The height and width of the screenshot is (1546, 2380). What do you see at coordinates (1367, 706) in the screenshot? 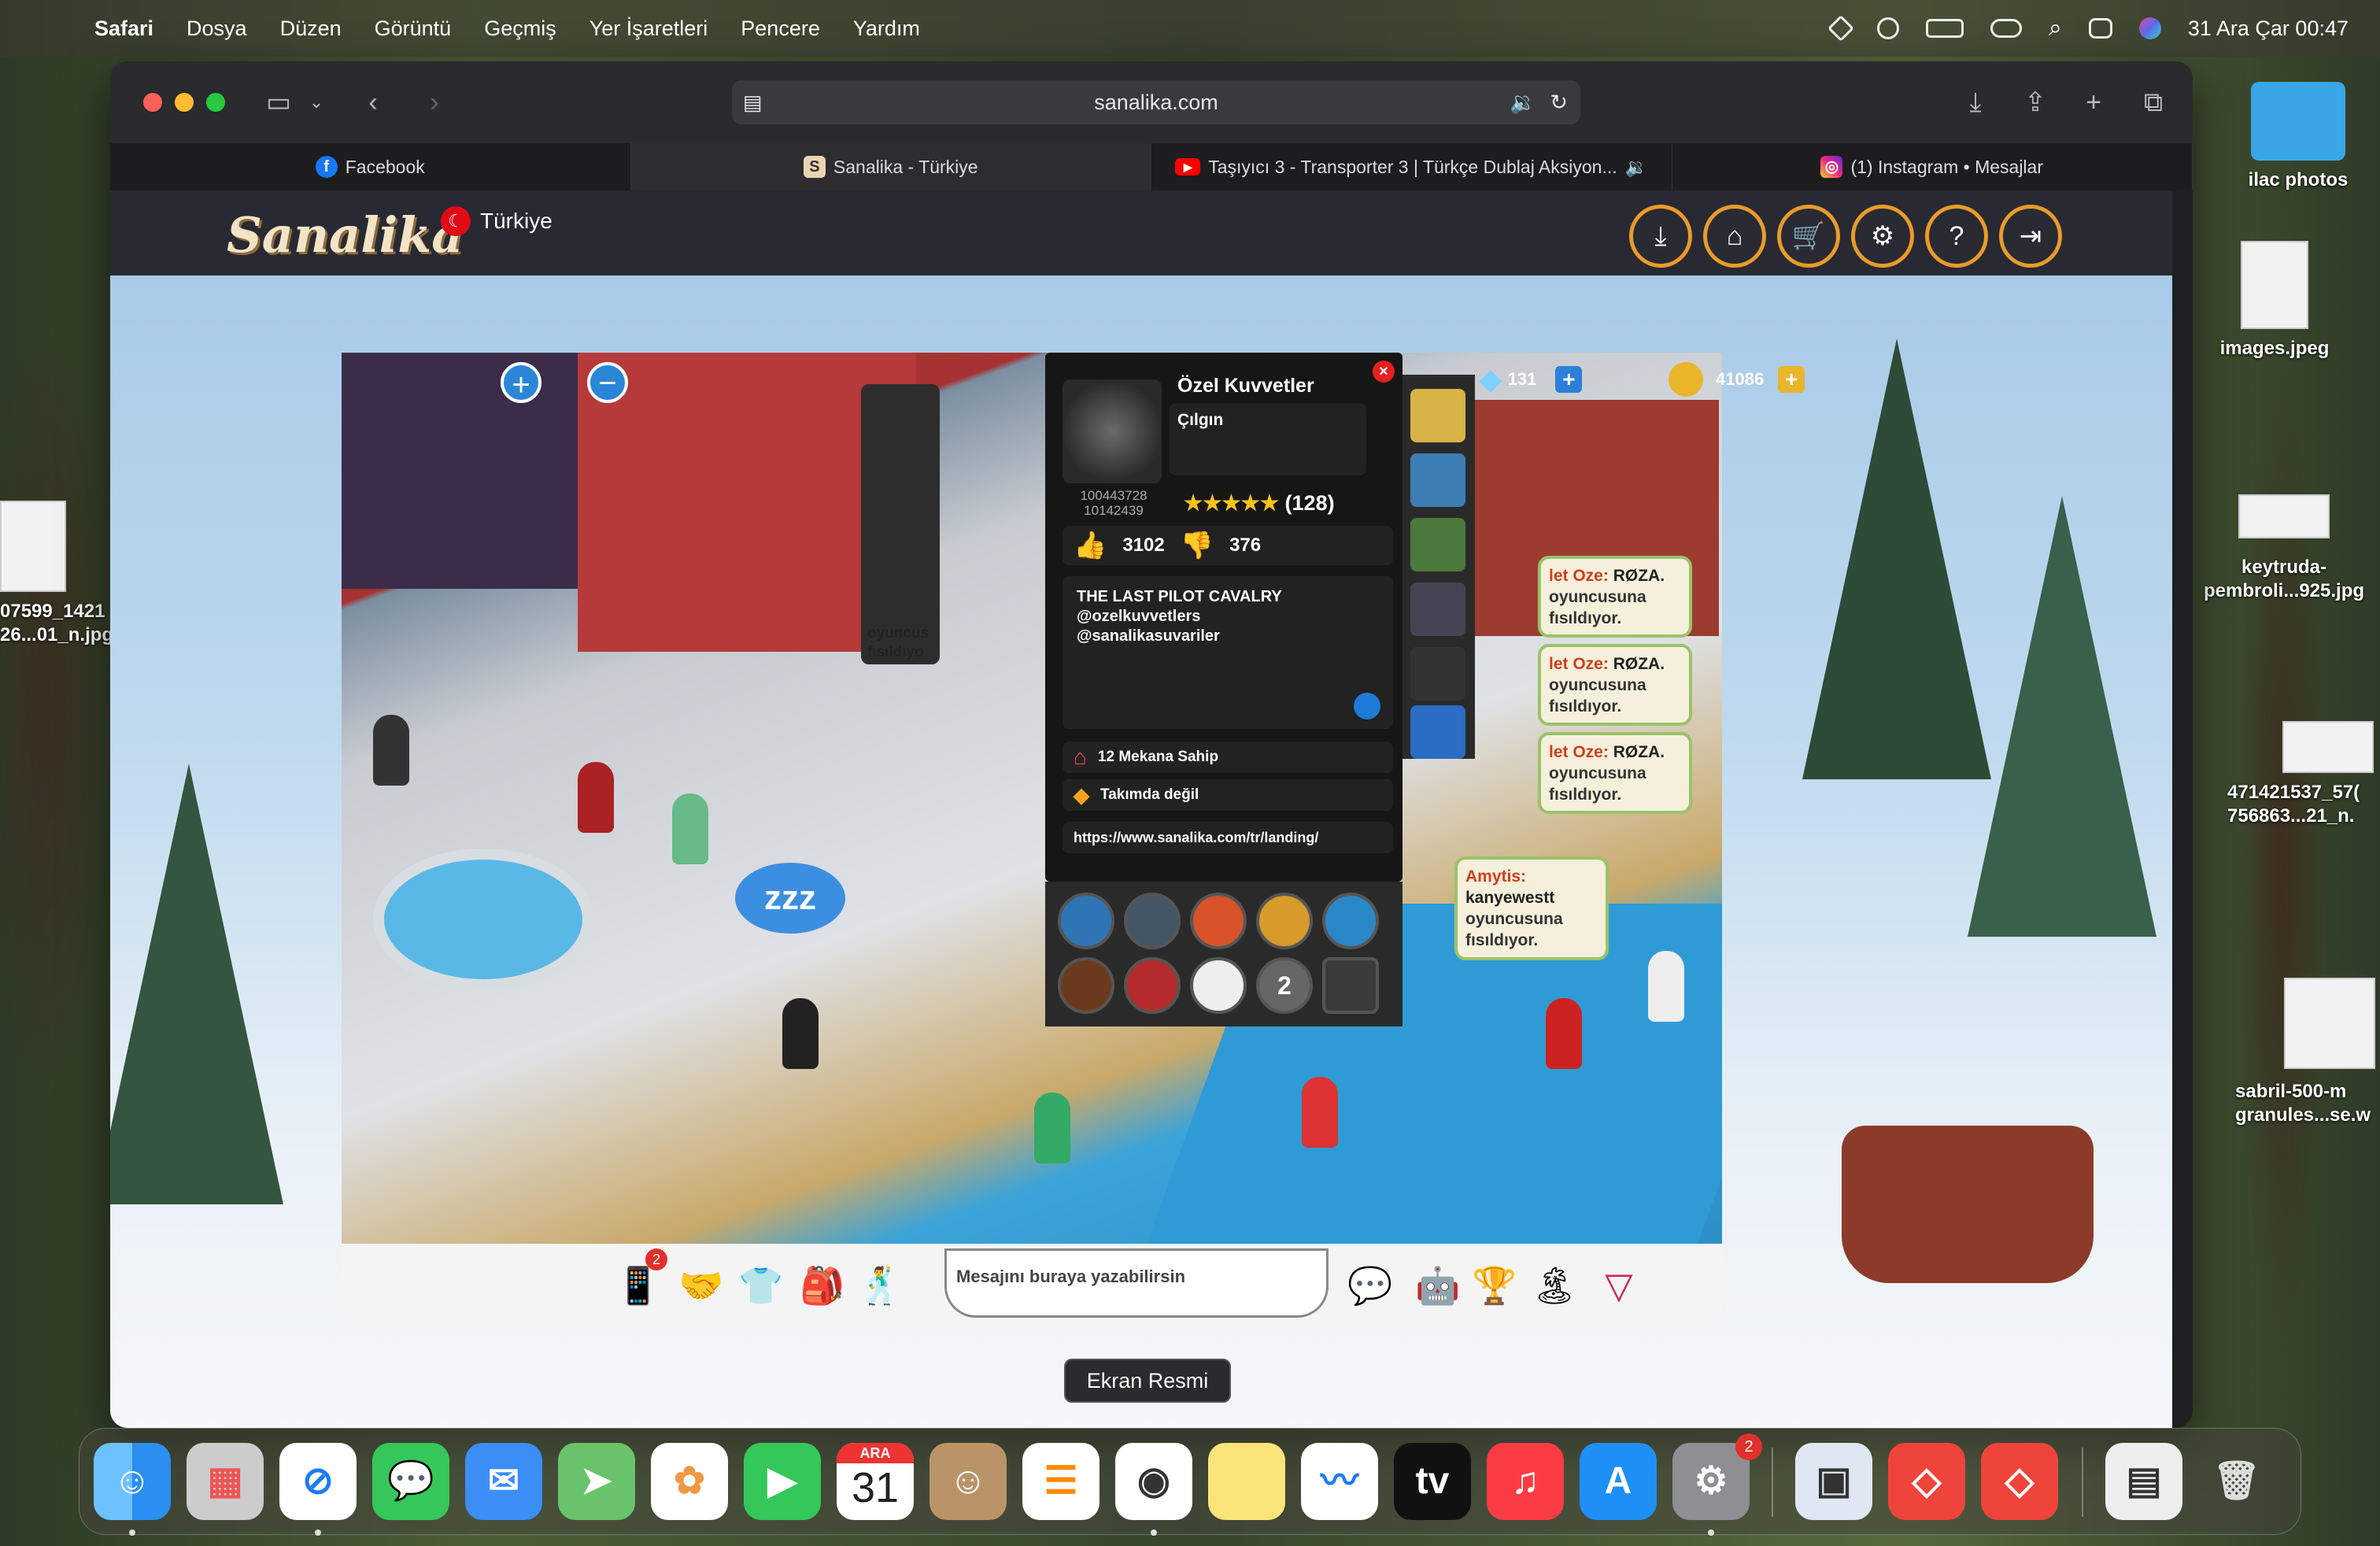
I see `message-icon` at bounding box center [1367, 706].